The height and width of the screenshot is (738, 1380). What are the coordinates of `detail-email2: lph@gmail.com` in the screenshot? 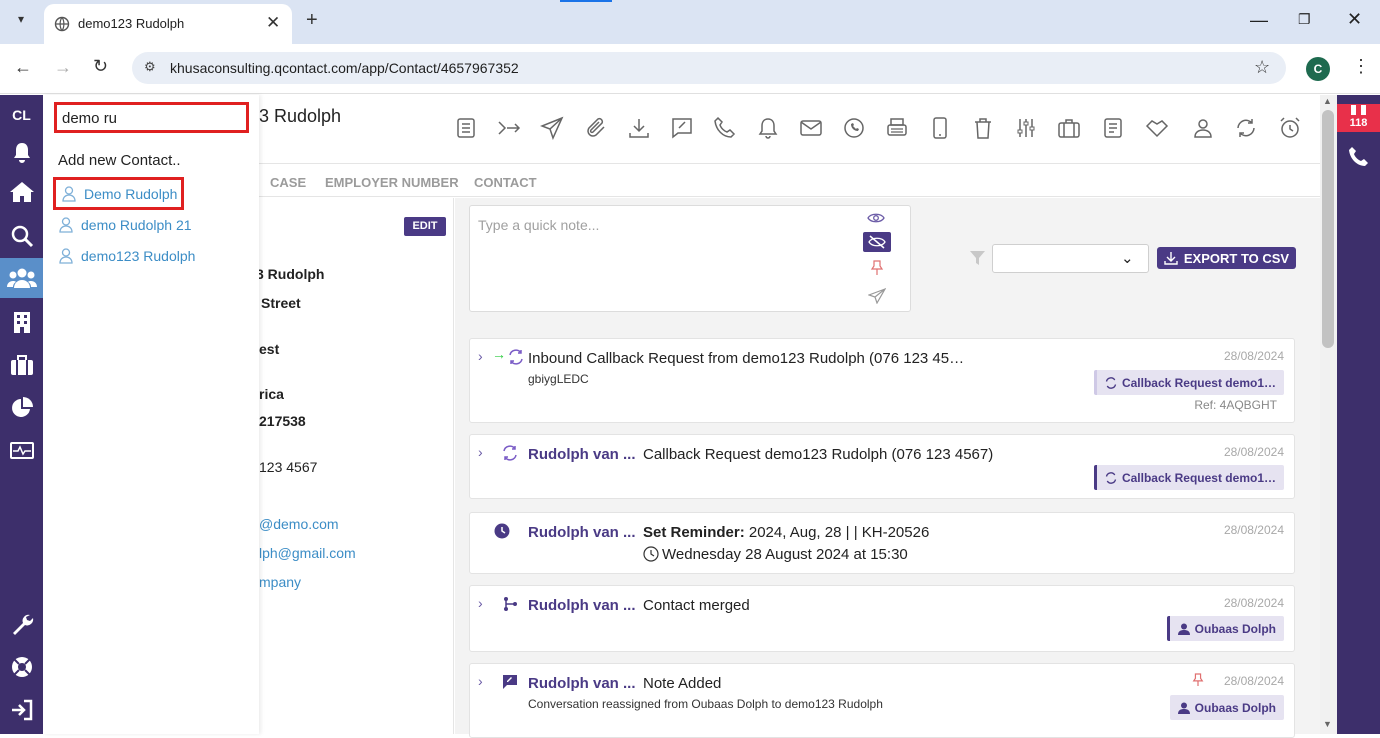 It's located at (307, 553).